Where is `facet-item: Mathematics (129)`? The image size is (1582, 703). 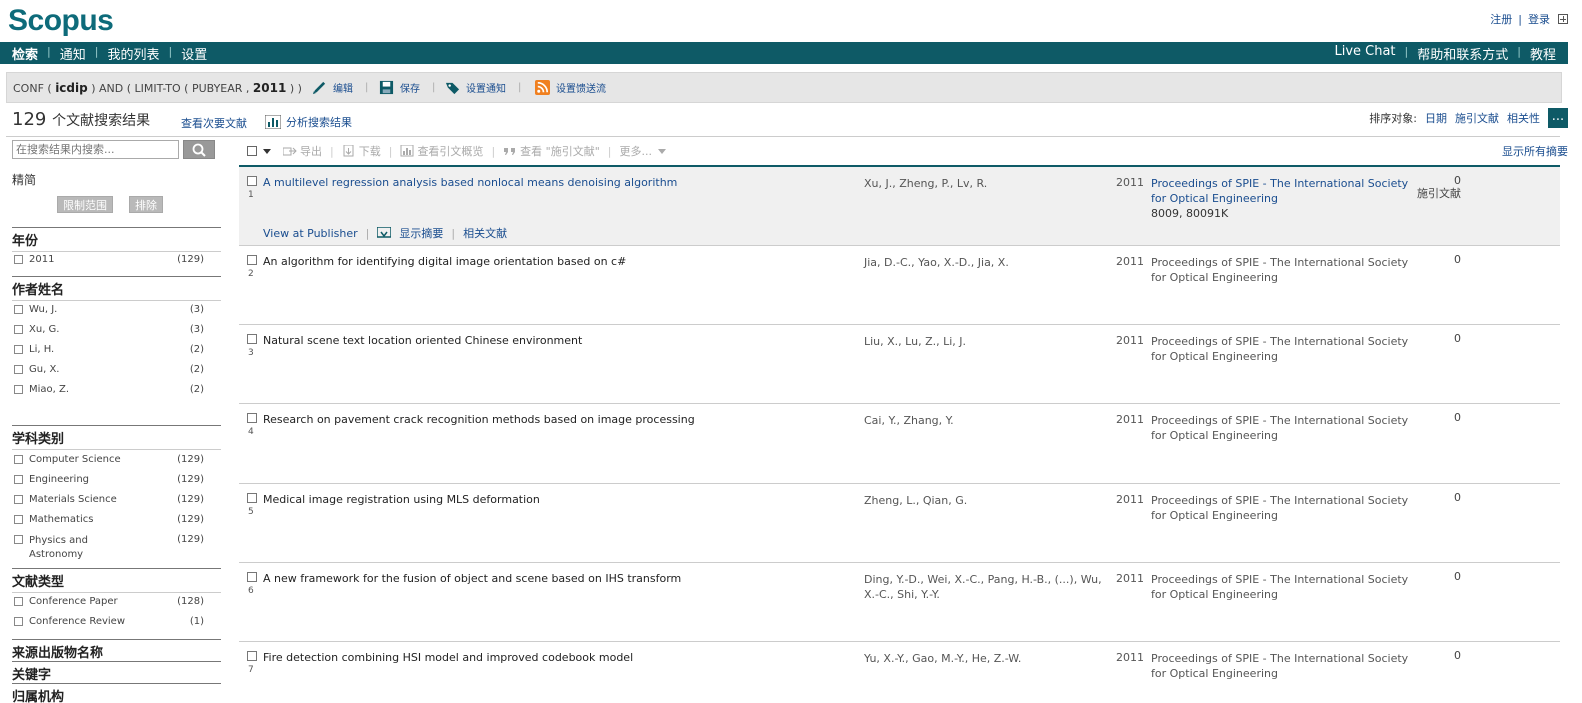 facet-item: Mathematics (129) is located at coordinates (109, 519).